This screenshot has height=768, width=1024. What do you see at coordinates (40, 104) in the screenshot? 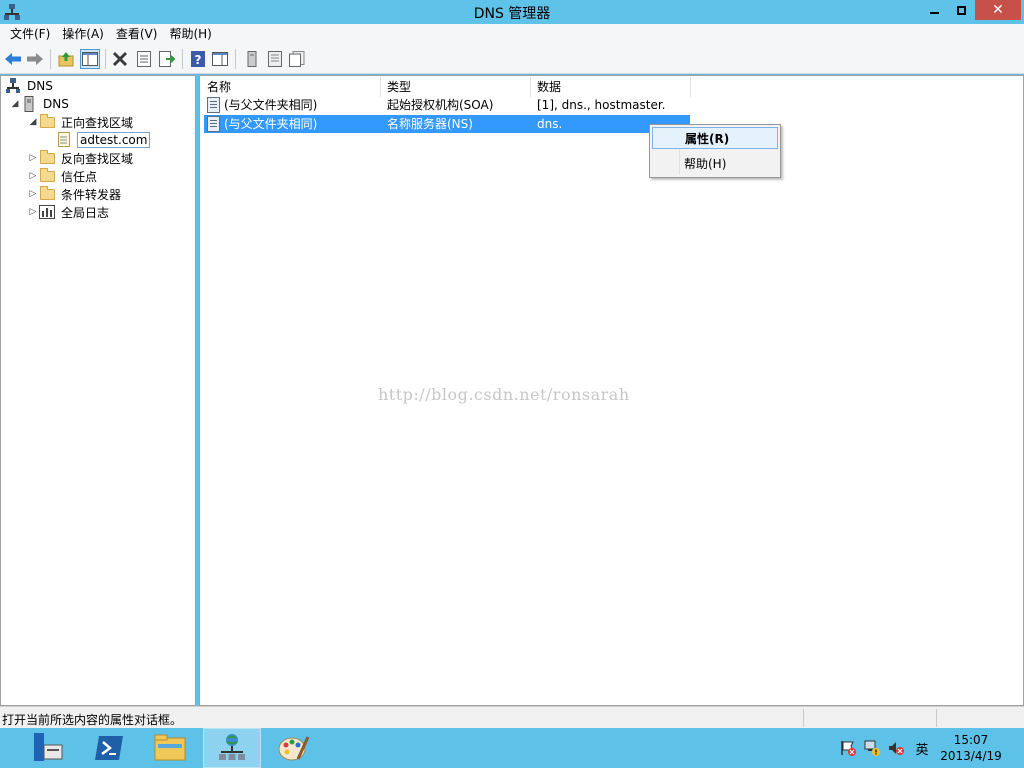
I see `tree-node-dns-server: ◢ DNS` at bounding box center [40, 104].